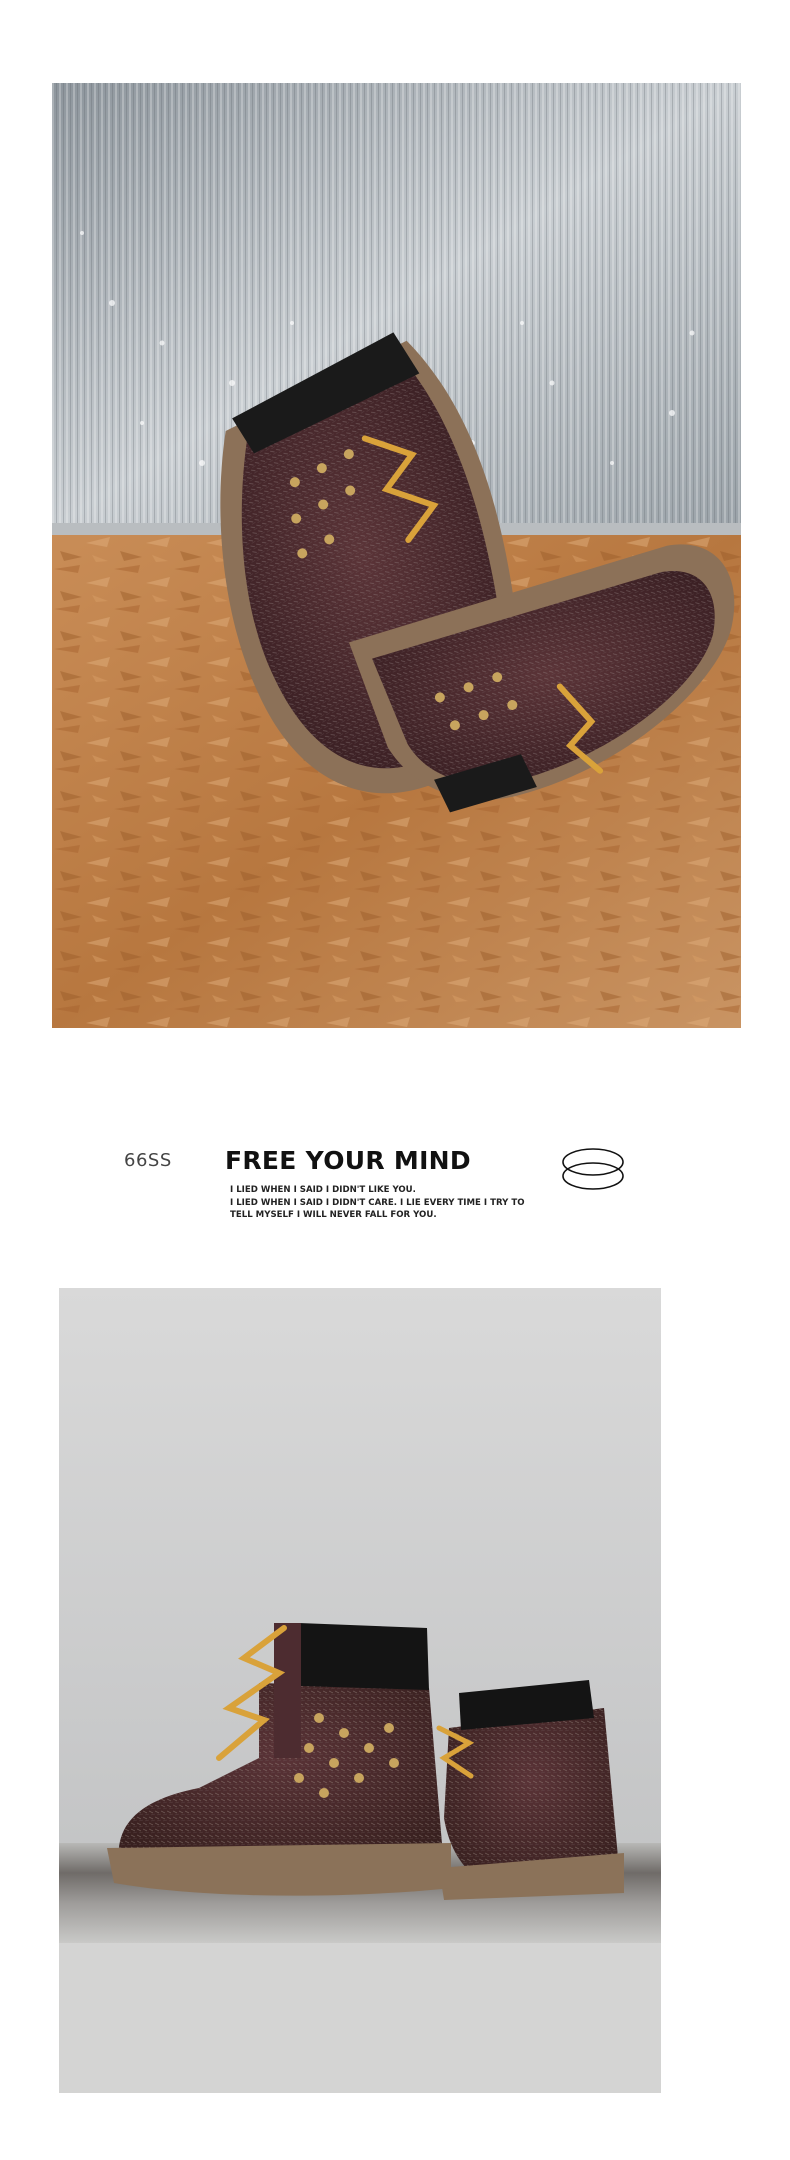 The image size is (790, 2160). I want to click on double-ring-logo-icon, so click(593, 1169).